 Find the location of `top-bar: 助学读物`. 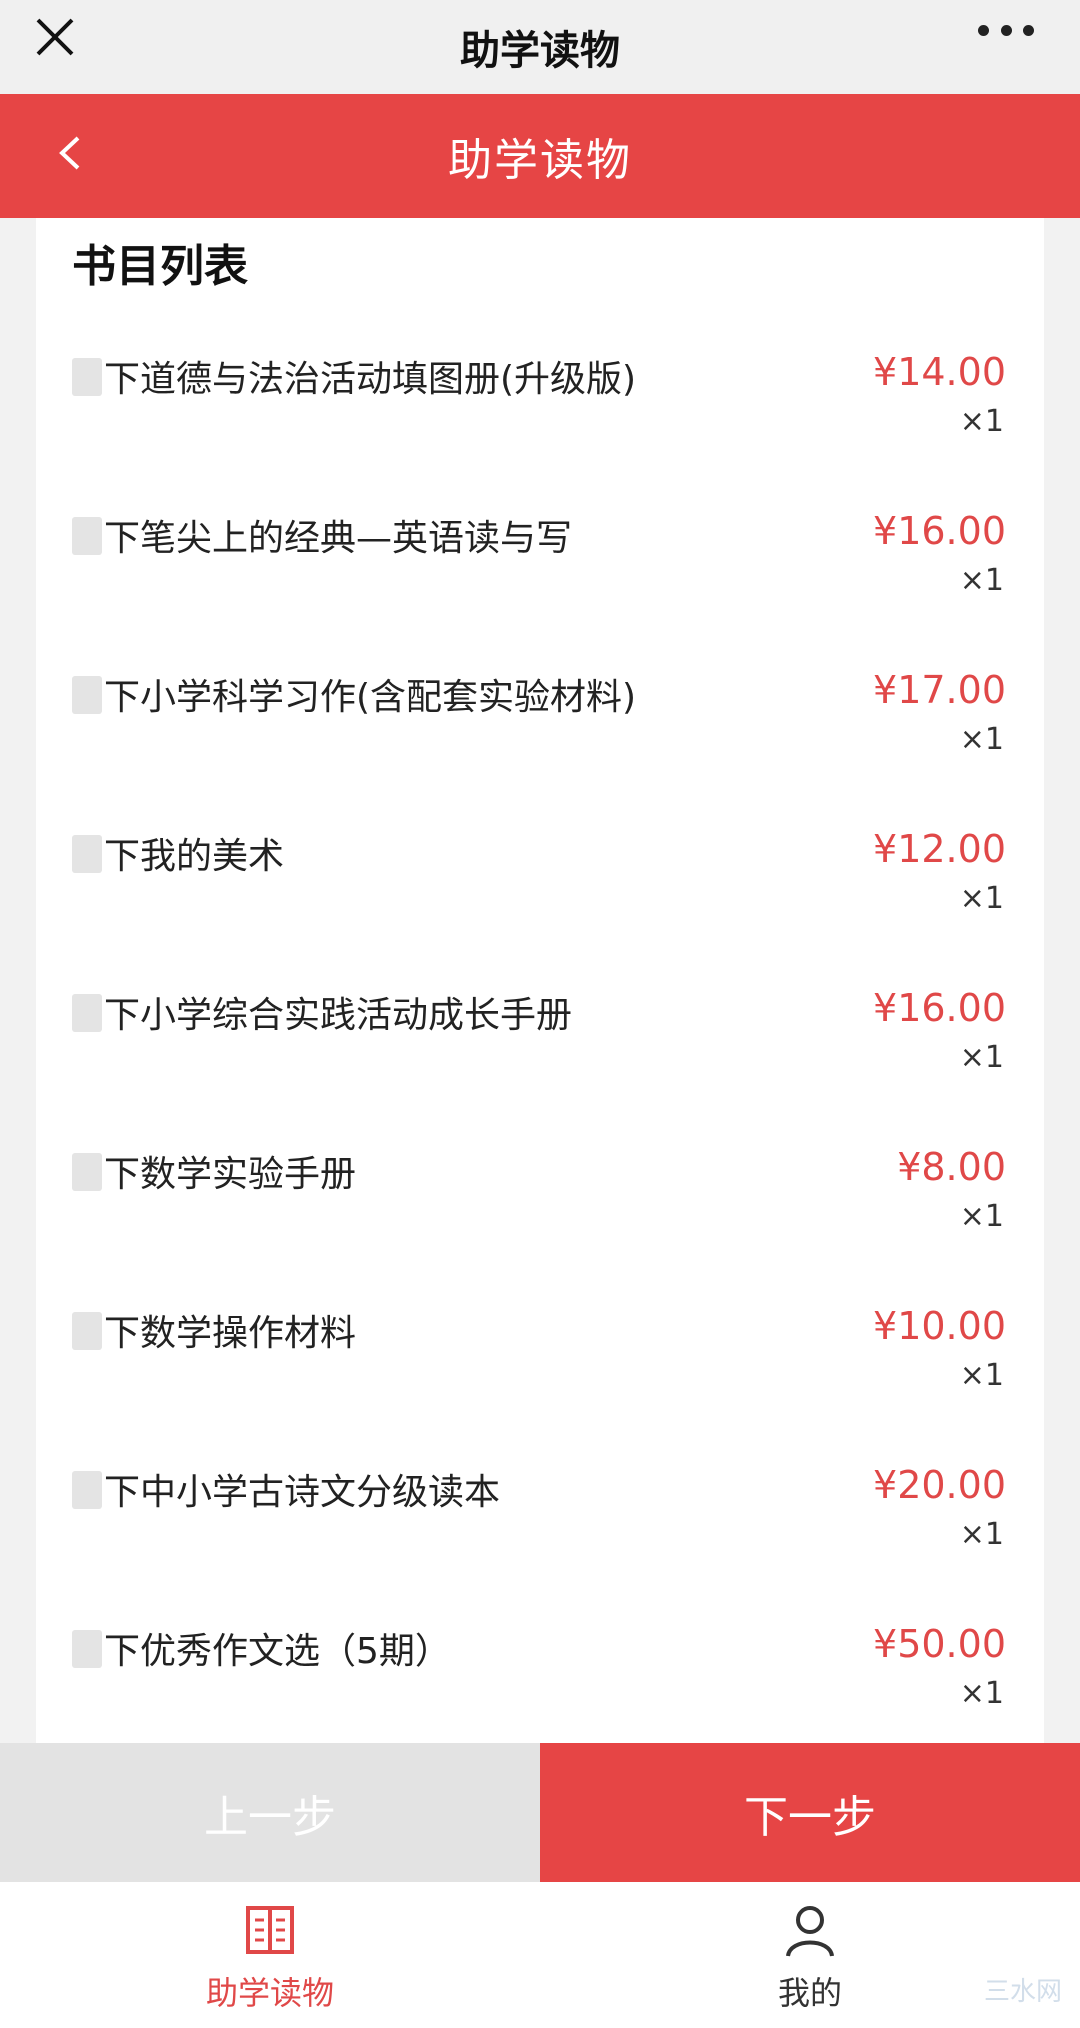

top-bar: 助学读物 is located at coordinates (540, 47).